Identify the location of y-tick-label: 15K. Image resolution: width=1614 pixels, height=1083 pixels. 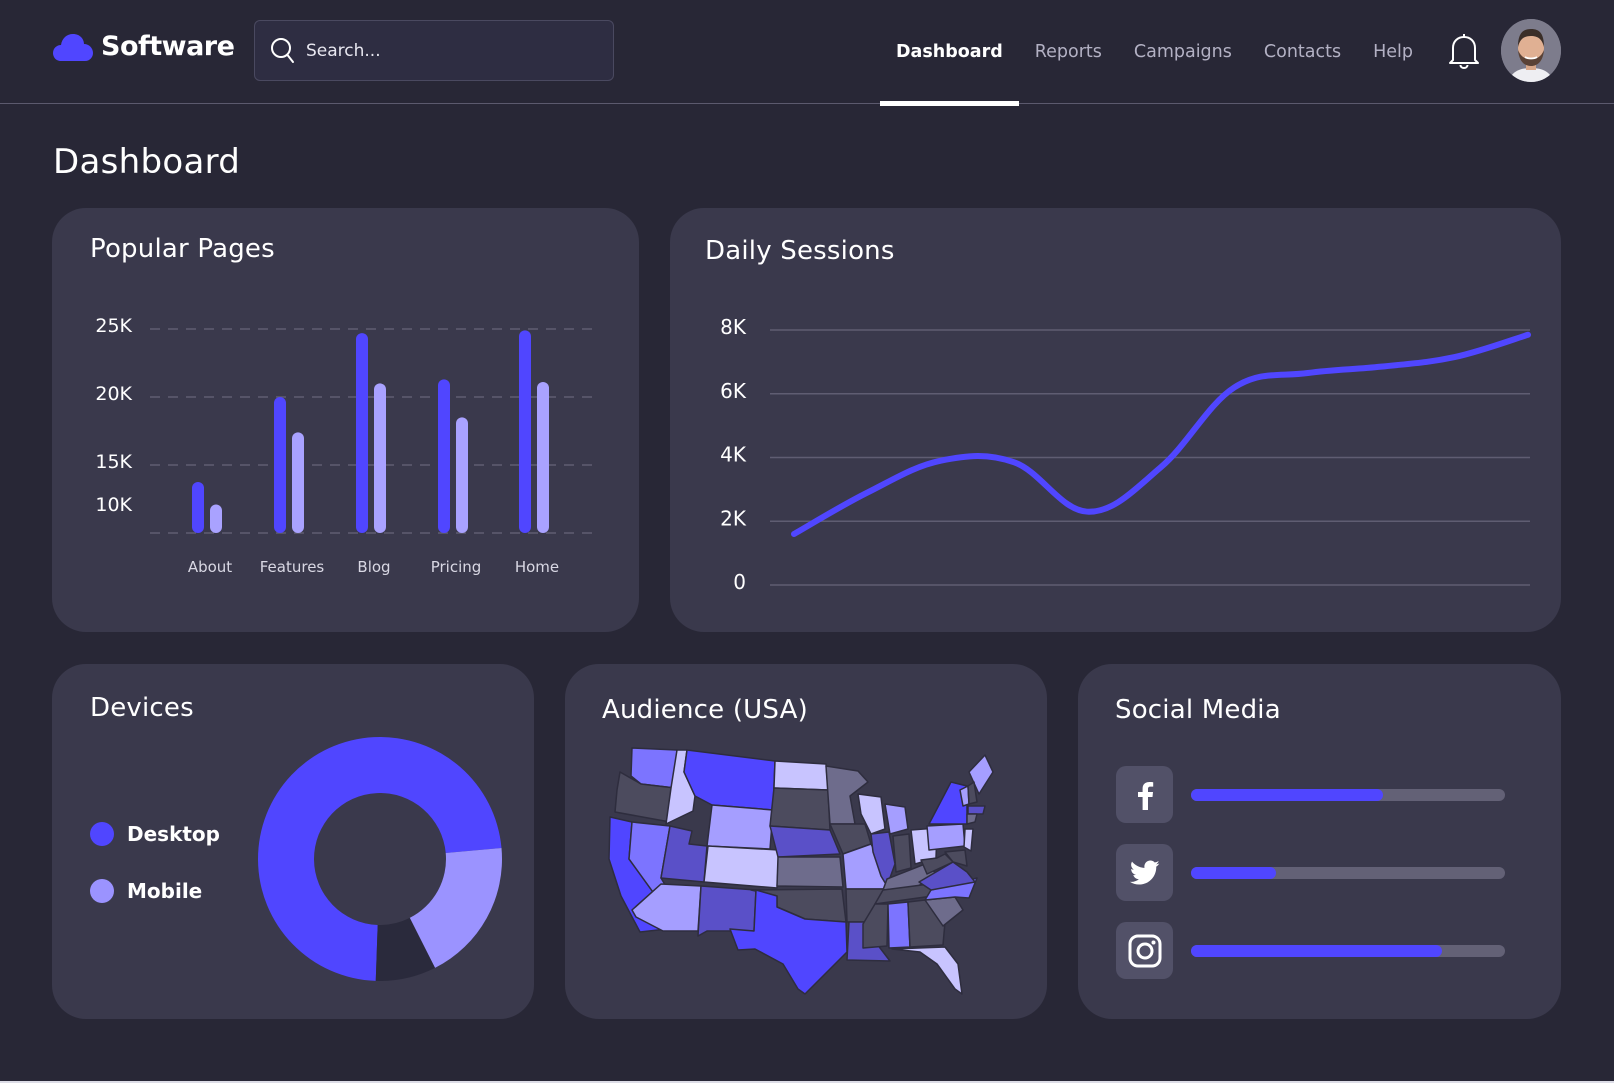
(113, 462).